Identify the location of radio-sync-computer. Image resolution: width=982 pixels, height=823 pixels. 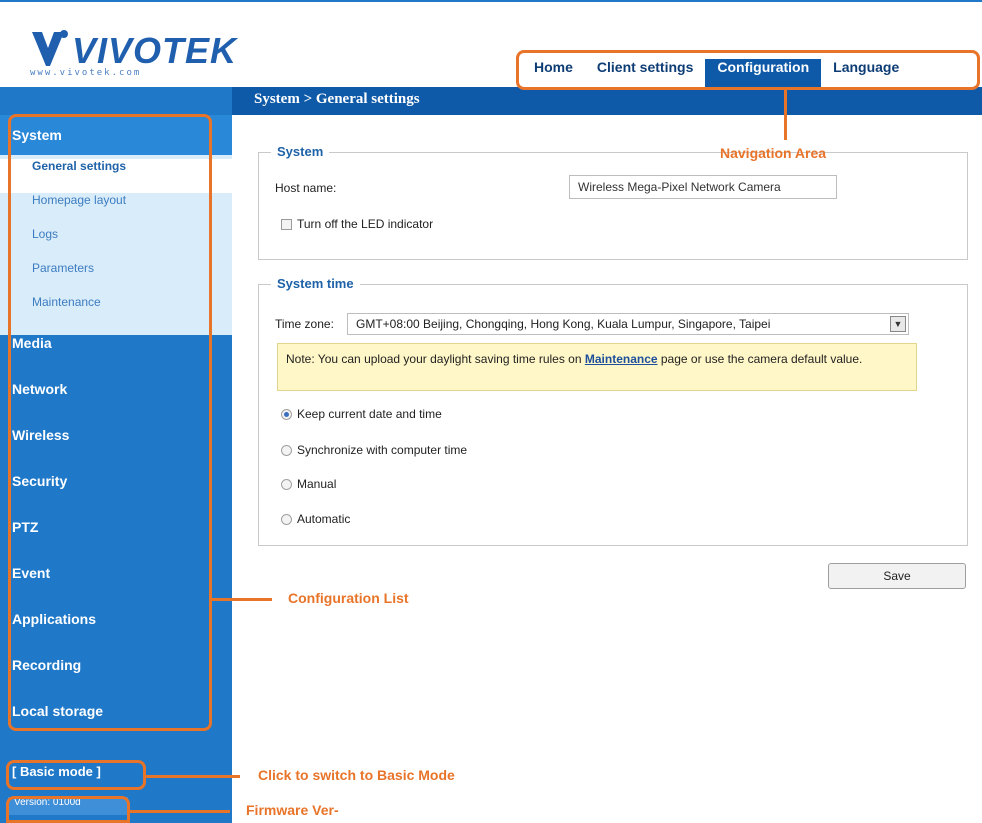
(286, 450).